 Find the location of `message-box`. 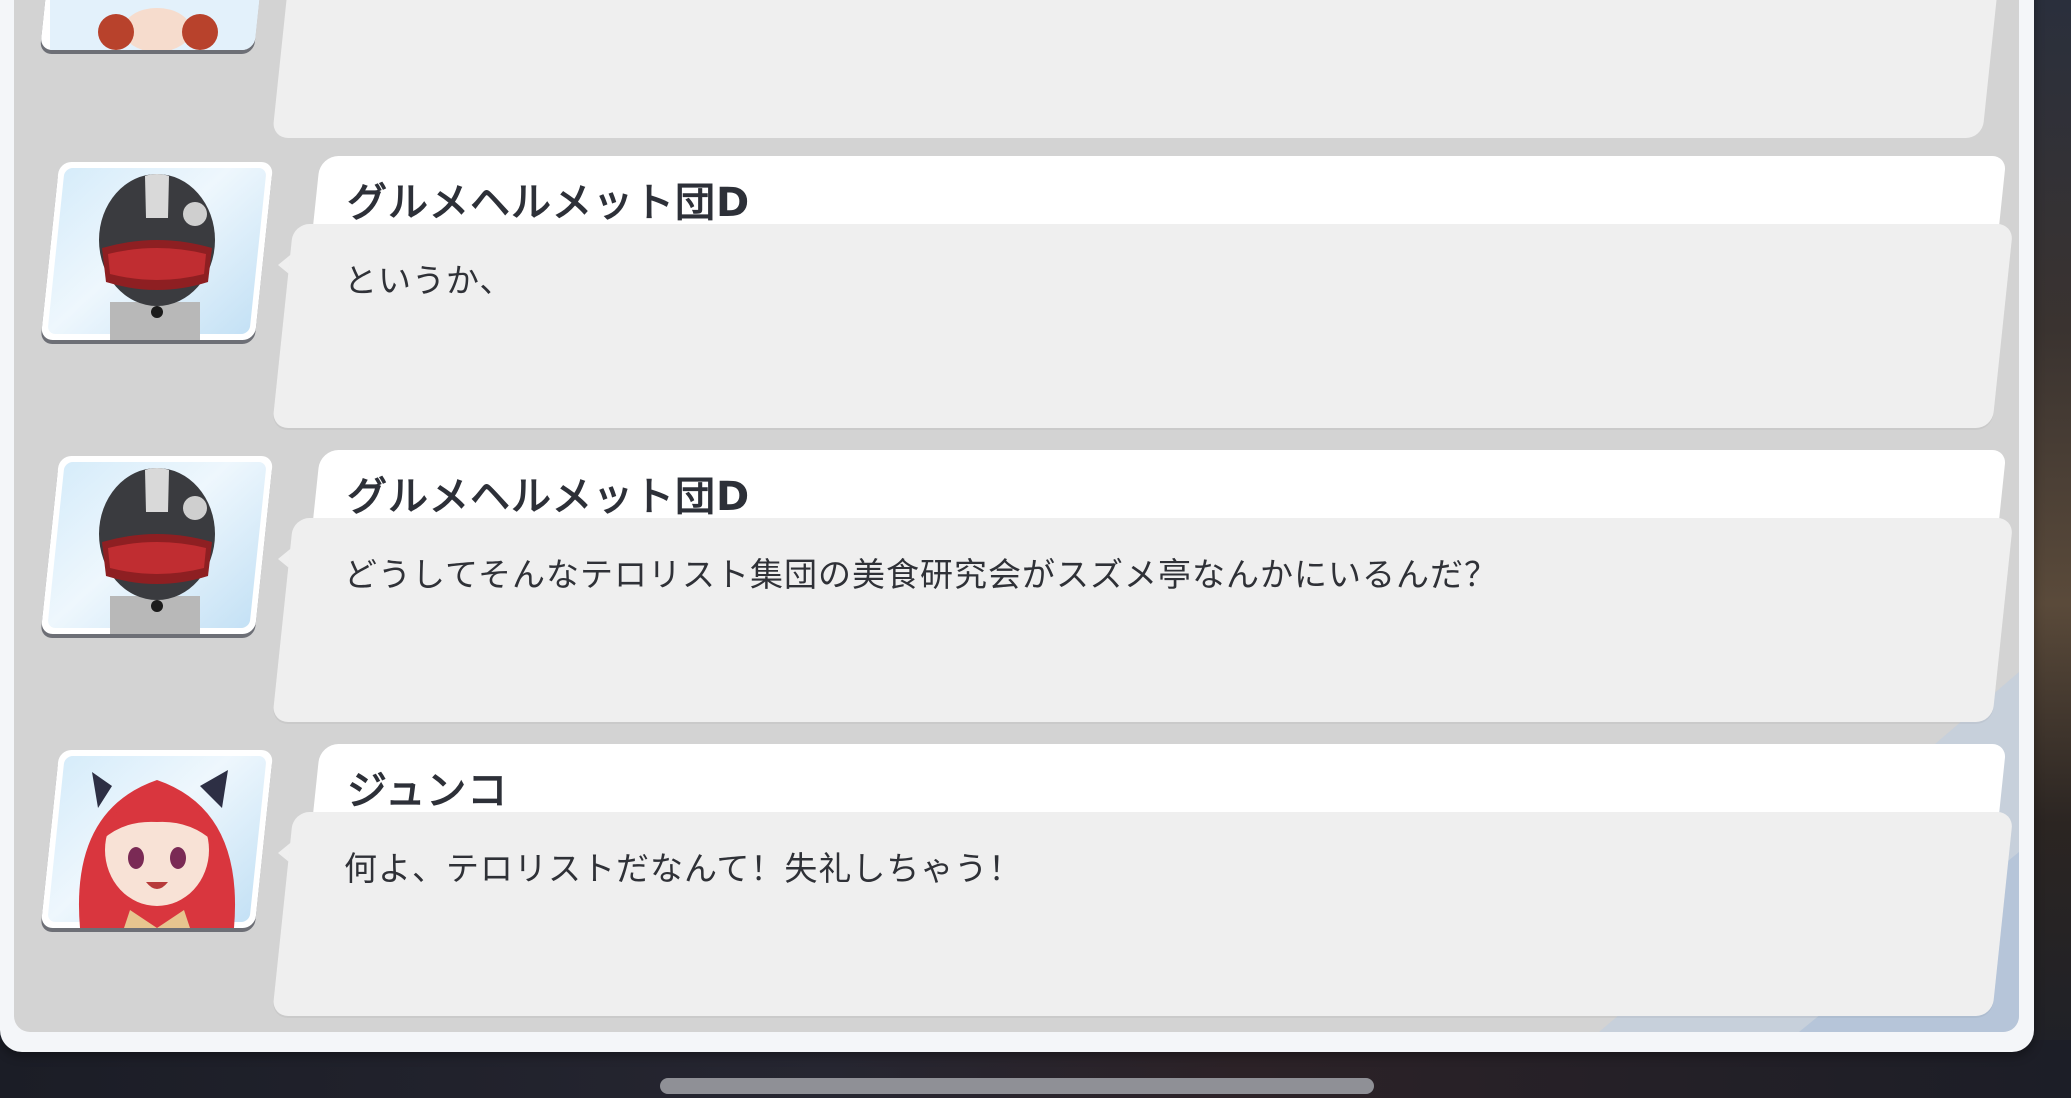

message-box is located at coordinates (1136, 69).